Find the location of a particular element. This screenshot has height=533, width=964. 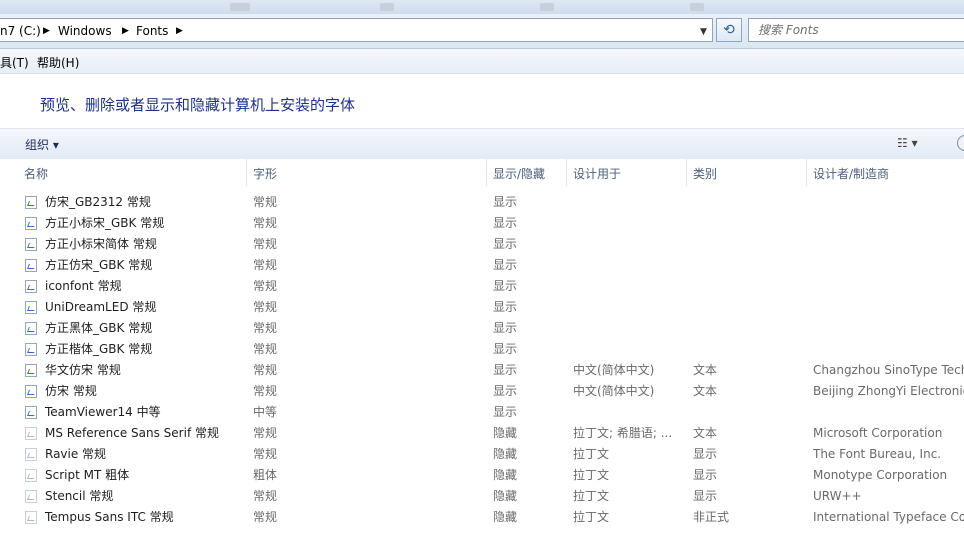

font-designer: International Typeface Cor is located at coordinates (888, 517).